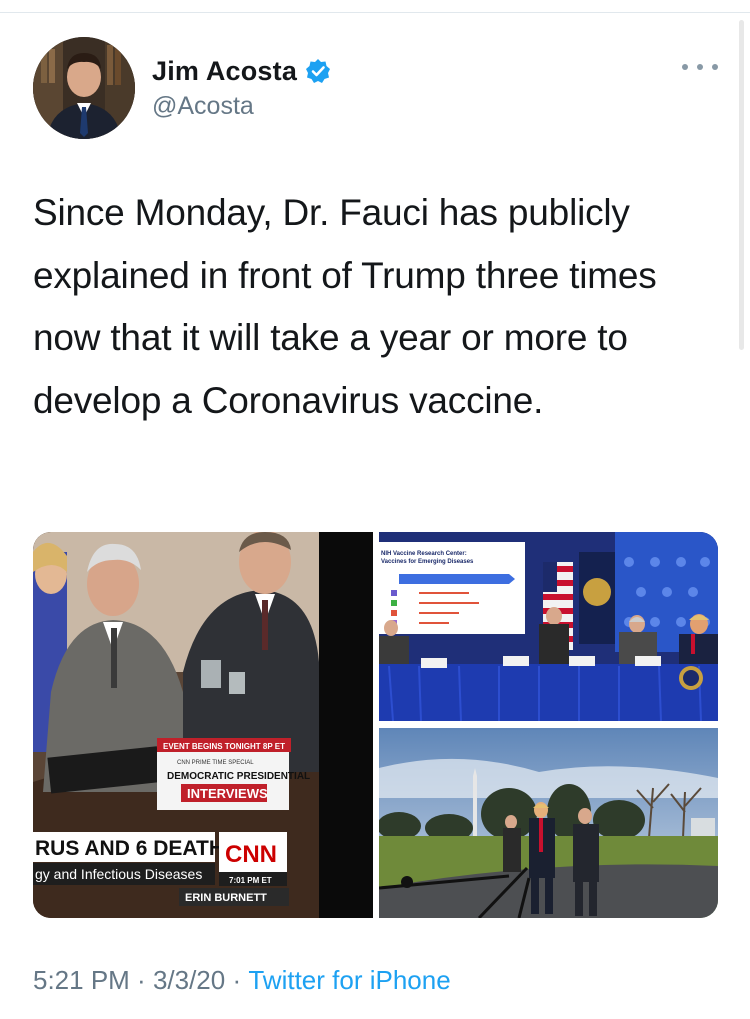  What do you see at coordinates (203, 106) in the screenshot?
I see `user-handle: @Acosta` at bounding box center [203, 106].